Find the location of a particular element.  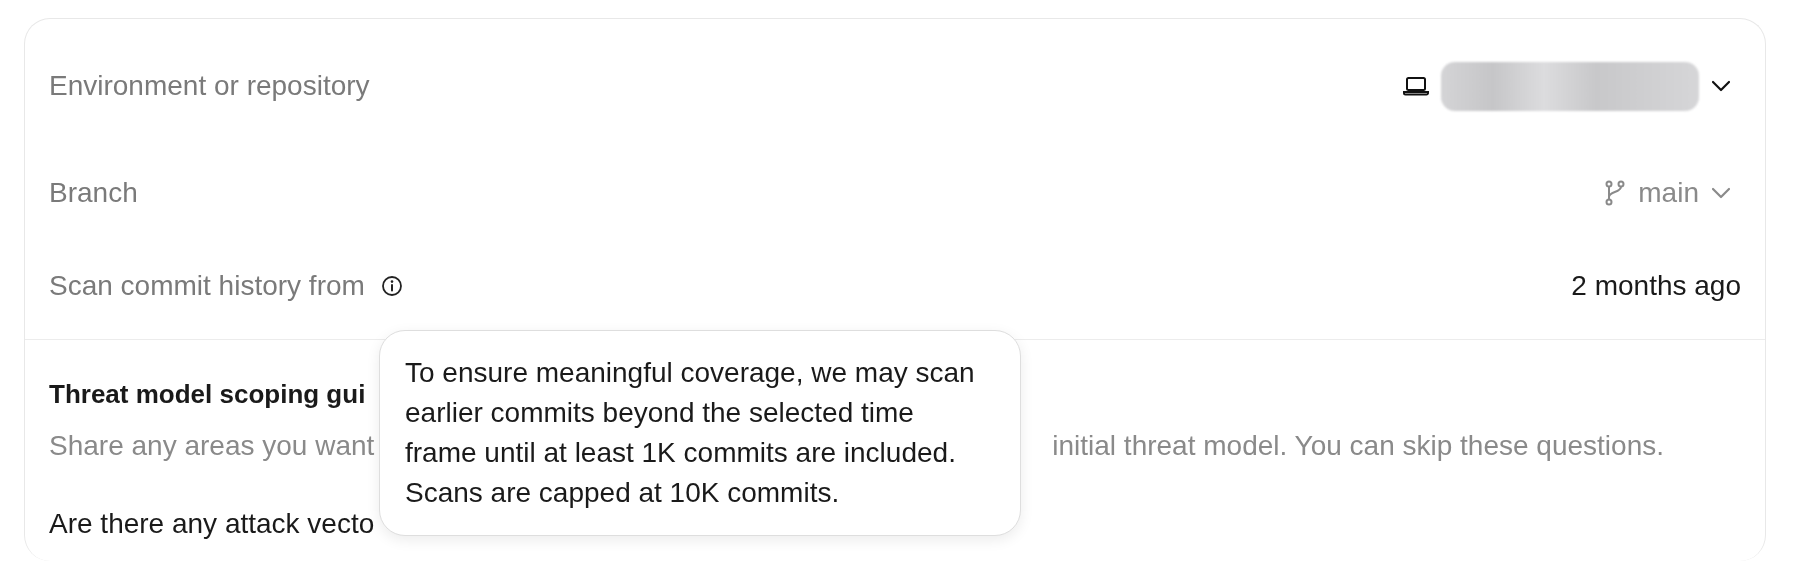

branch-icon is located at coordinates (1615, 193).